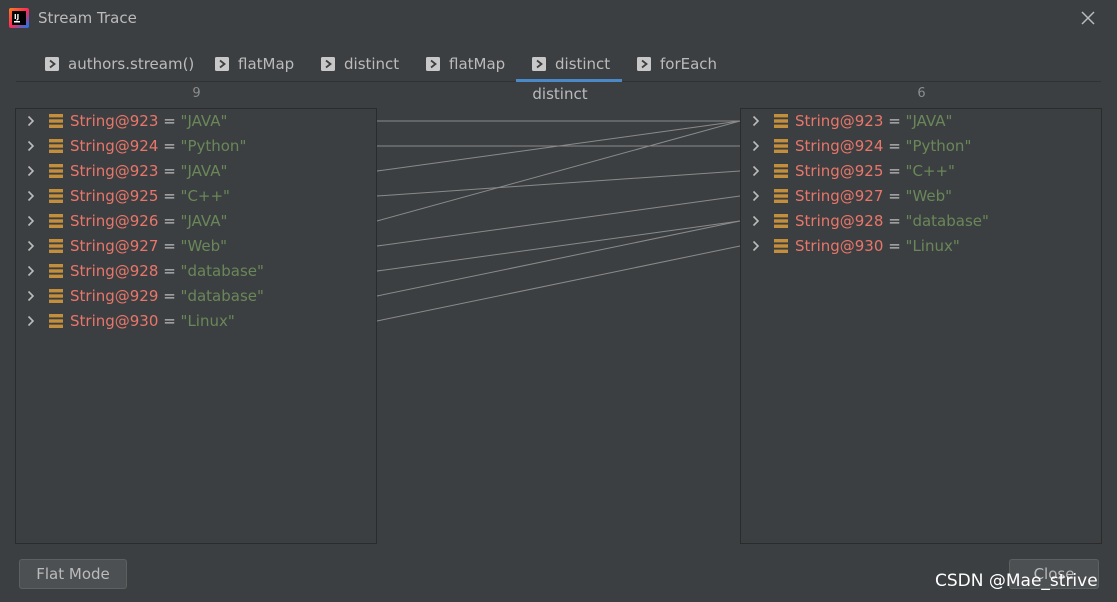 The height and width of the screenshot is (602, 1117). Describe the element at coordinates (921, 93) in the screenshot. I see `right-count-label: 6` at that location.